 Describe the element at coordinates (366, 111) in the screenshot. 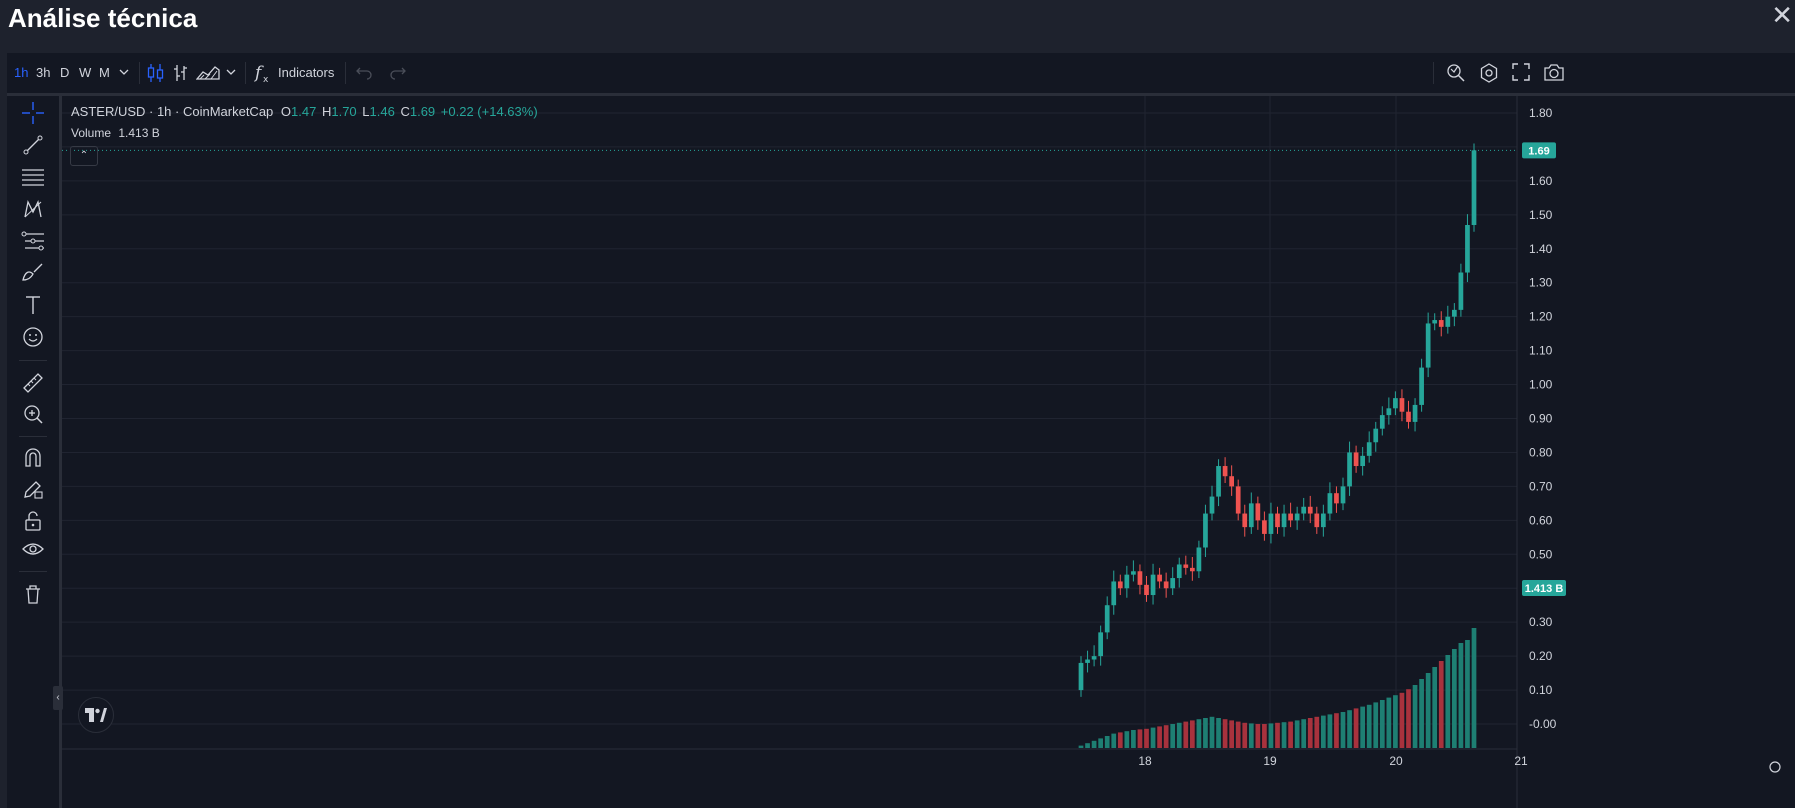

I see `low-label: L` at that location.